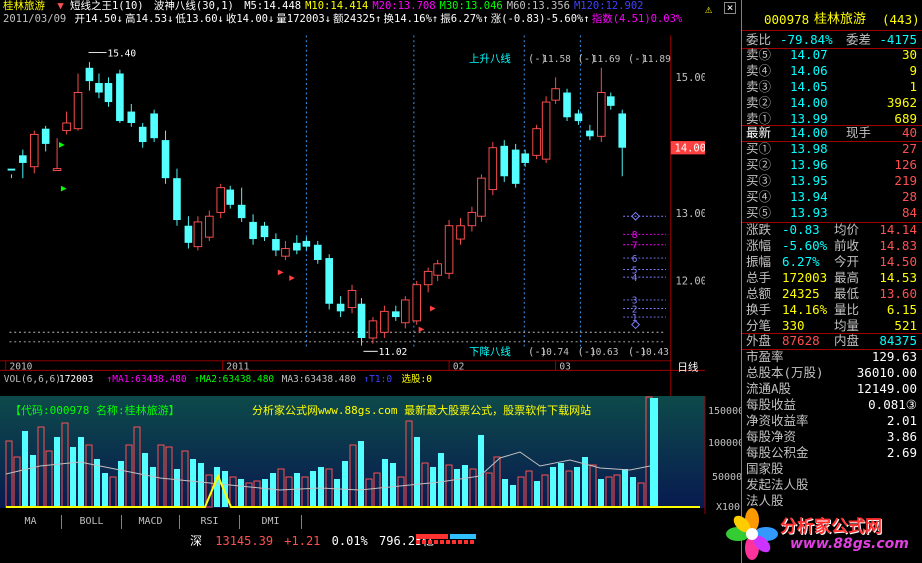  Describe the element at coordinates (840, 19) in the screenshot. I see `quote-name: 桂林旅游` at that location.